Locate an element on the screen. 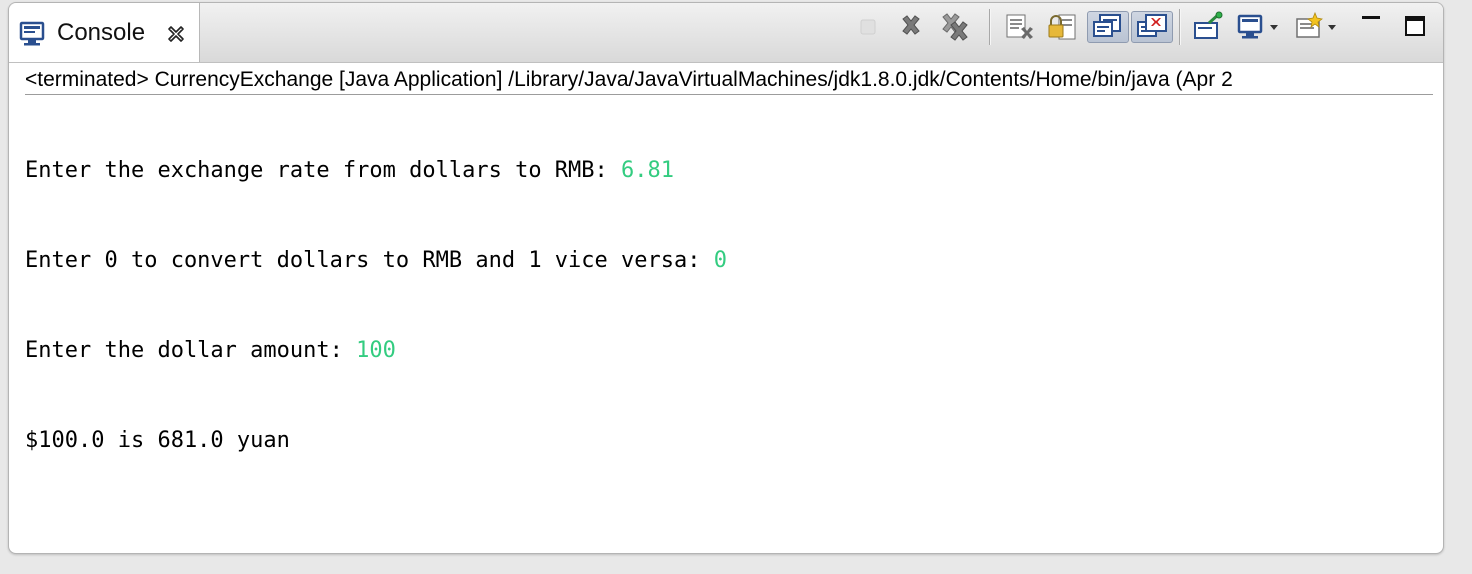 The image size is (1472, 574). console-icon is located at coordinates (33, 34).